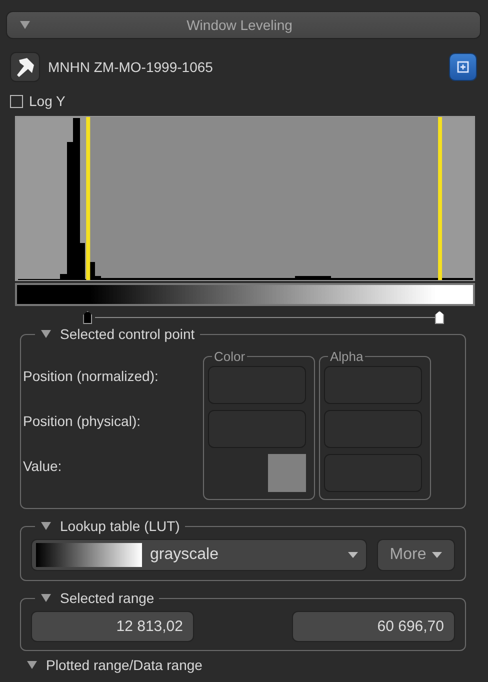  I want to click on range-min-field: 12 813,02, so click(112, 626).